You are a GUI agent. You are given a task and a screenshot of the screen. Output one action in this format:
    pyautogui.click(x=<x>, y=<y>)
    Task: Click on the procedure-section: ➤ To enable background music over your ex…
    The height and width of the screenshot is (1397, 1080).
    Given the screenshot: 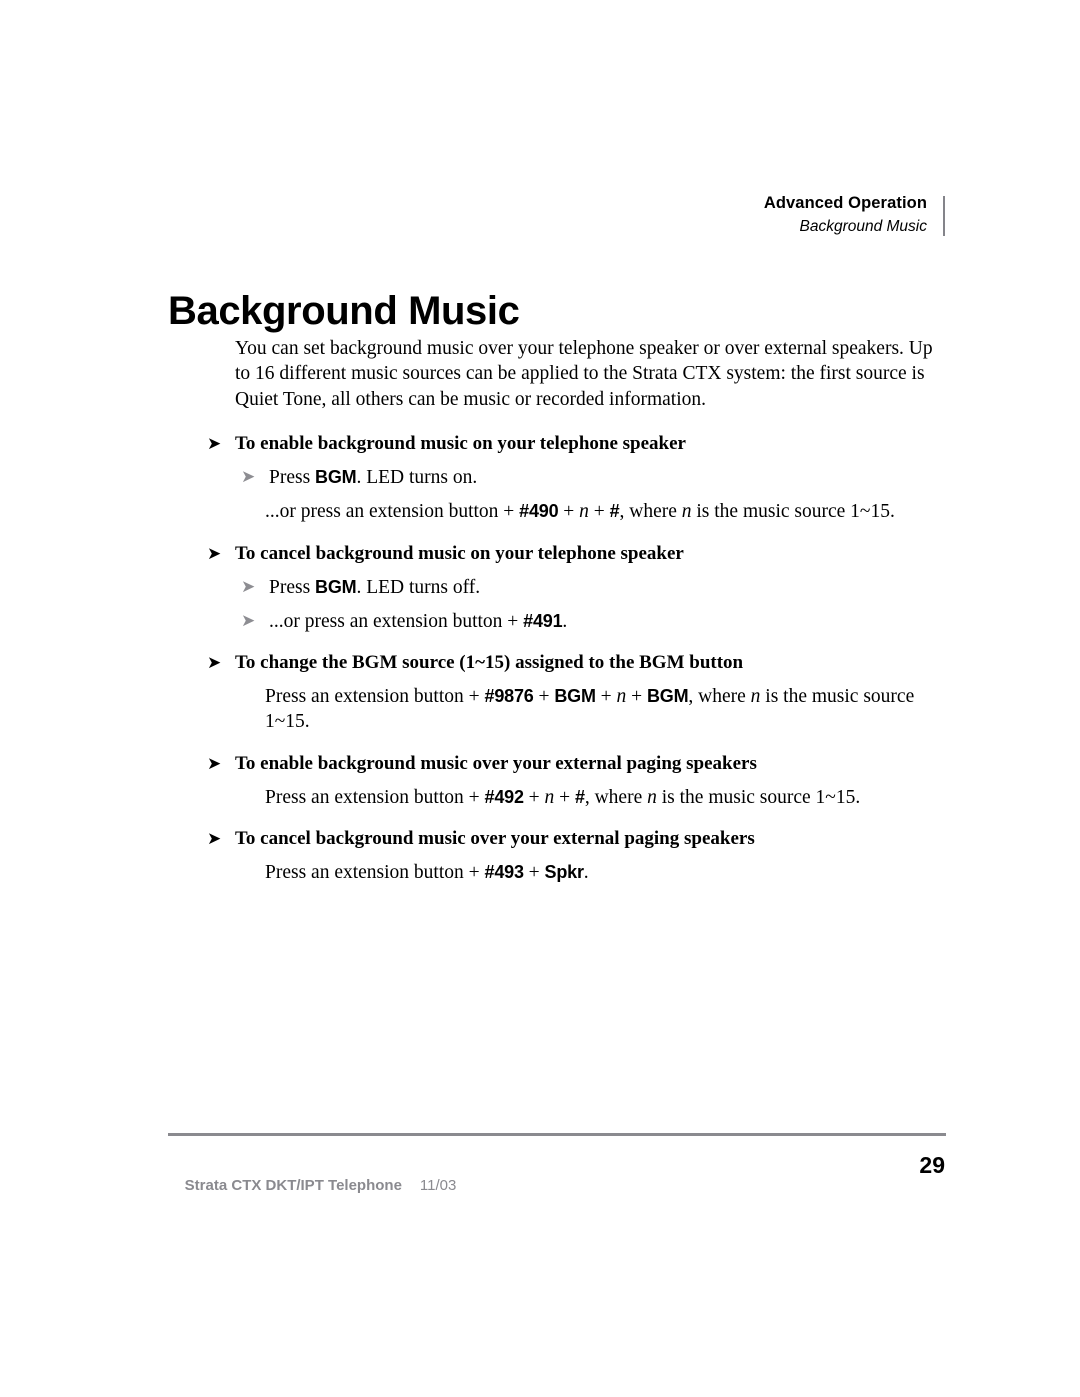 What is the action you would take?
    pyautogui.click(x=577, y=781)
    